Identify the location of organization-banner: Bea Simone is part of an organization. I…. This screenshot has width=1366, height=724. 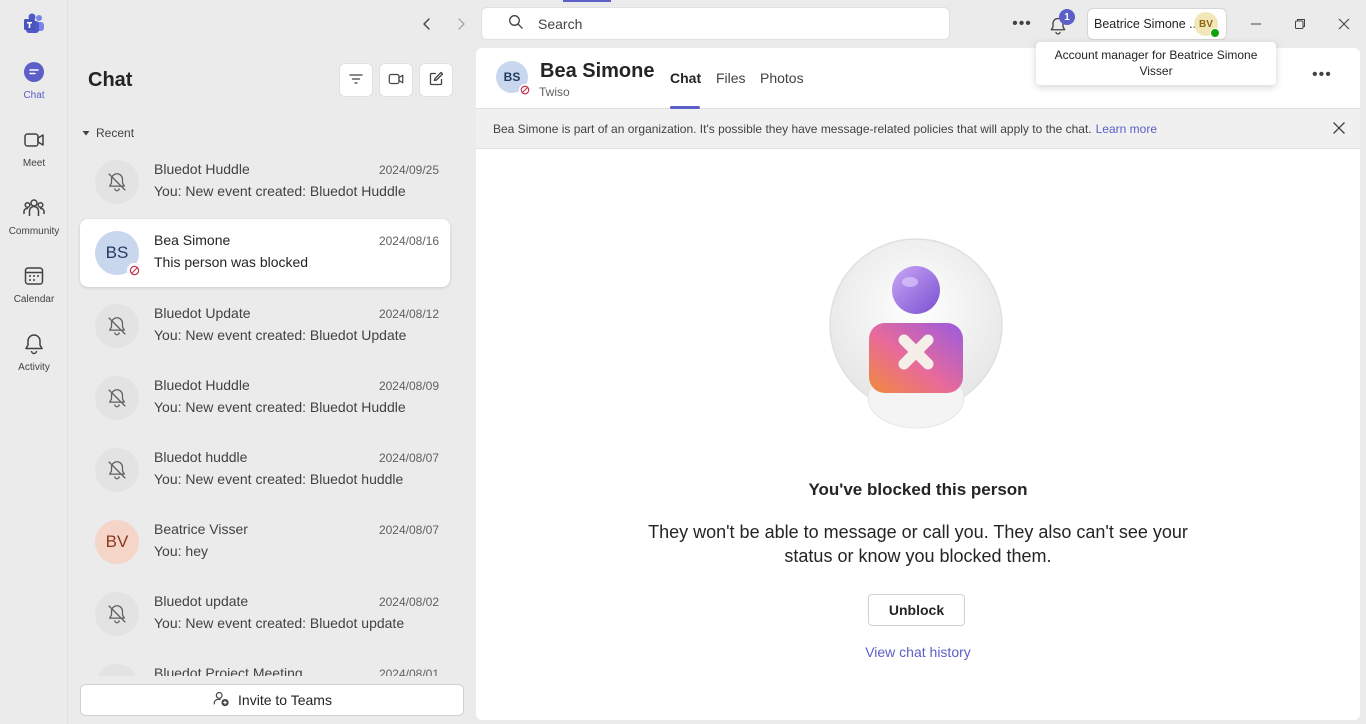
(918, 129).